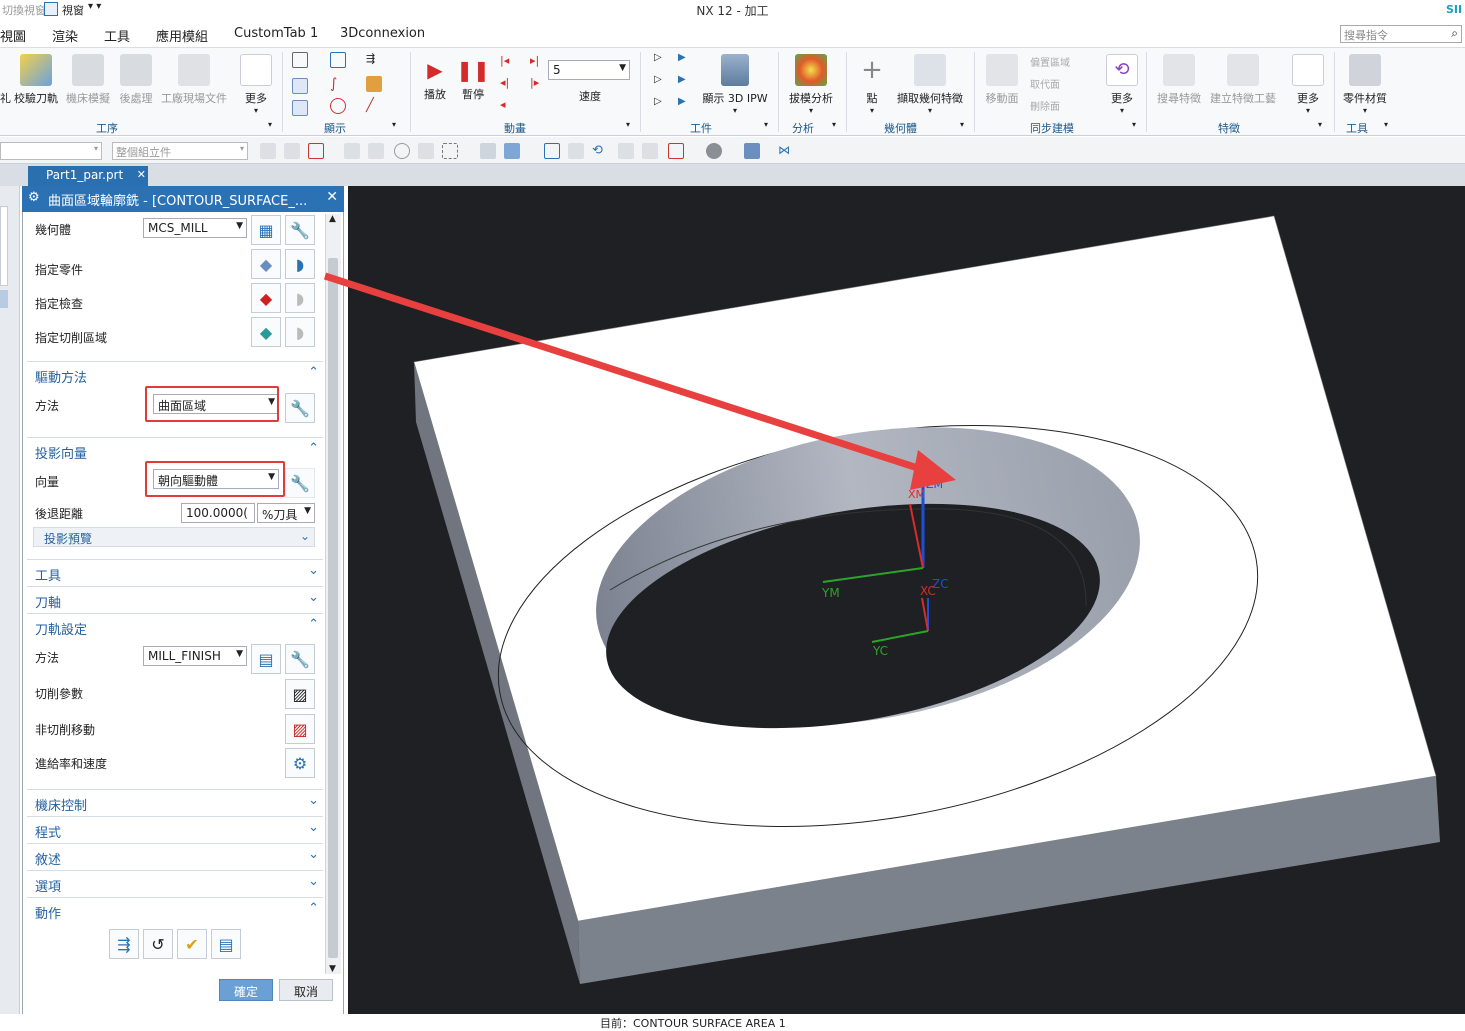  I want to click on shop-doc-button: 工廠現場文件, so click(194, 80).